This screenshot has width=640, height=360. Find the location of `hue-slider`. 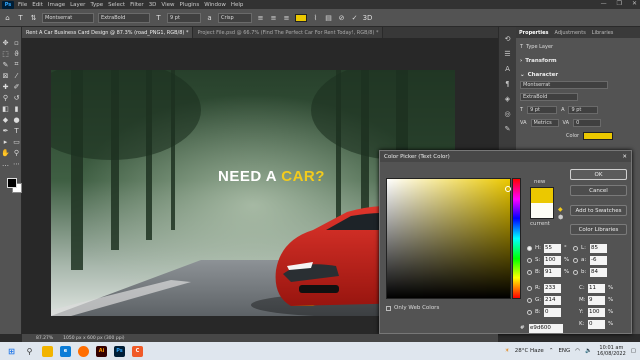

hue-slider is located at coordinates (516, 238).